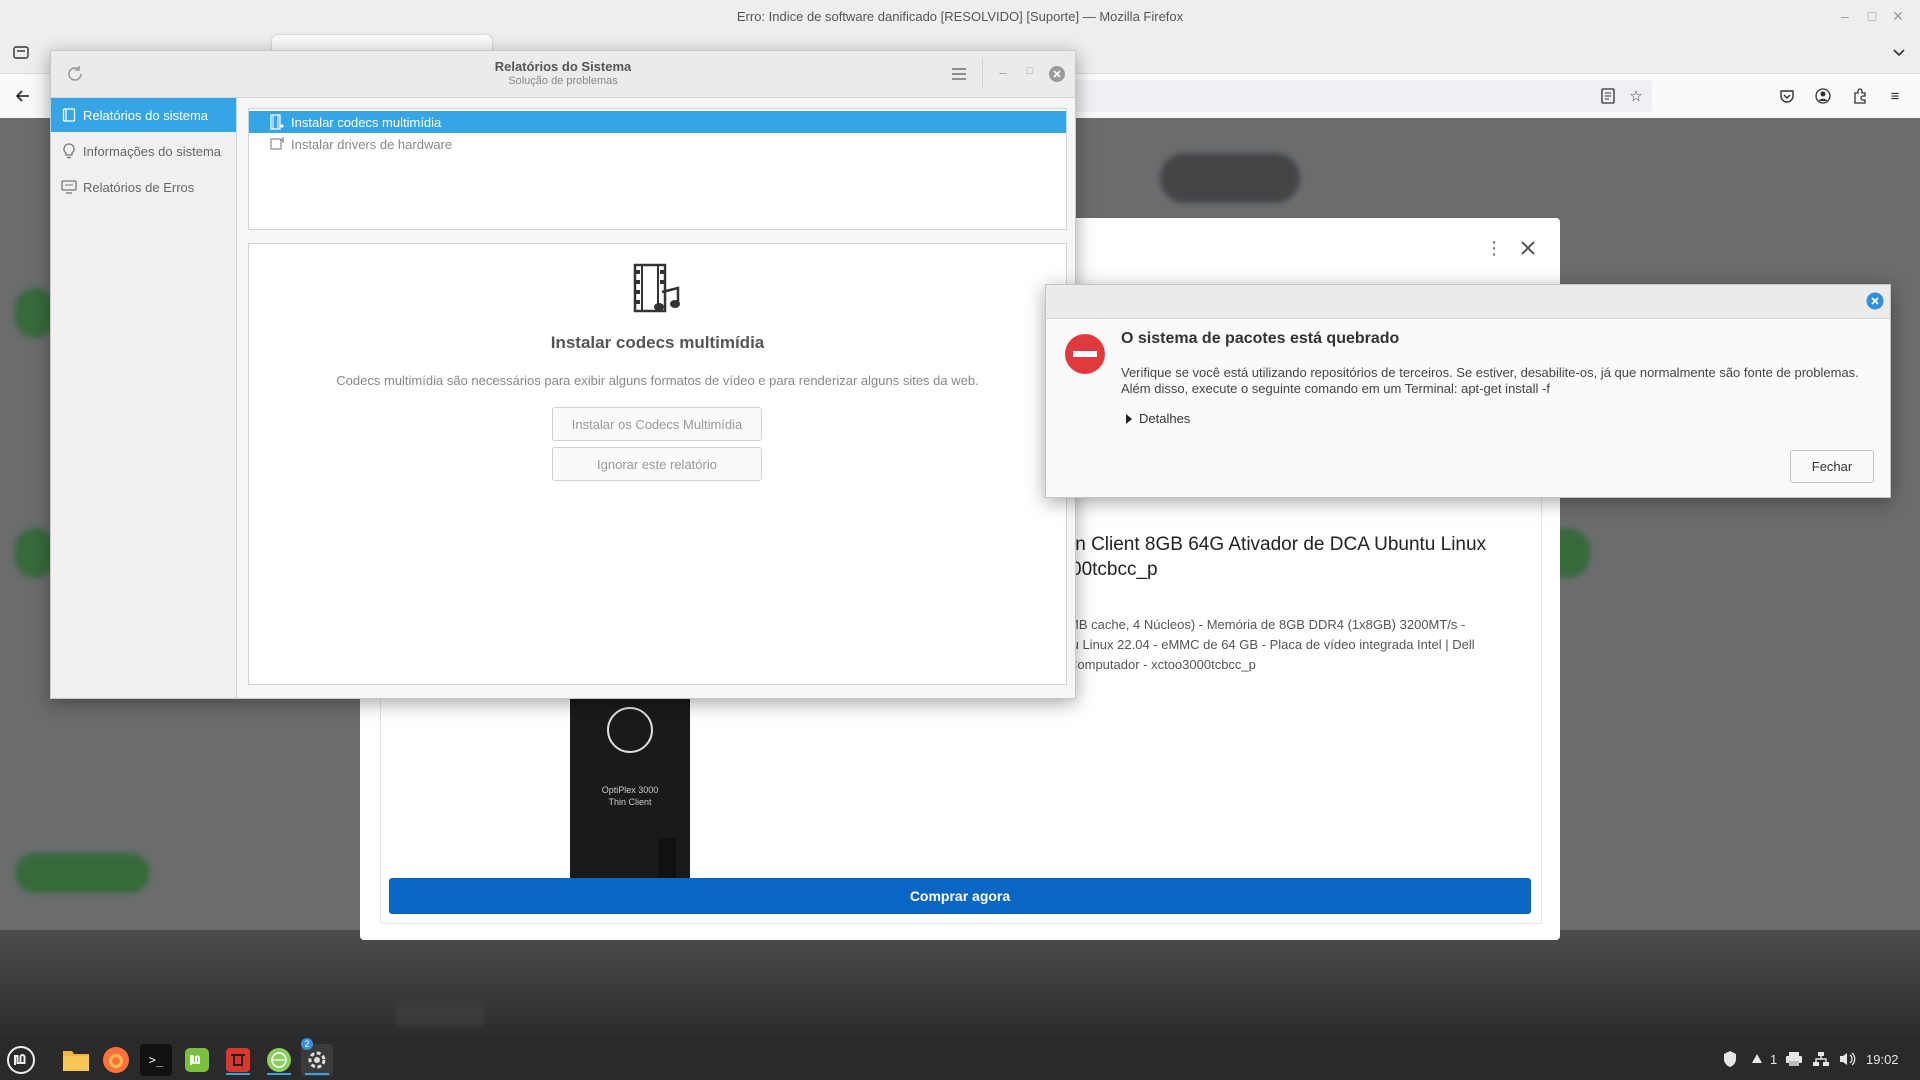 This screenshot has height=1080, width=1920. Describe the element at coordinates (1832, 466) in the screenshot. I see `close-button: Fechar` at that location.